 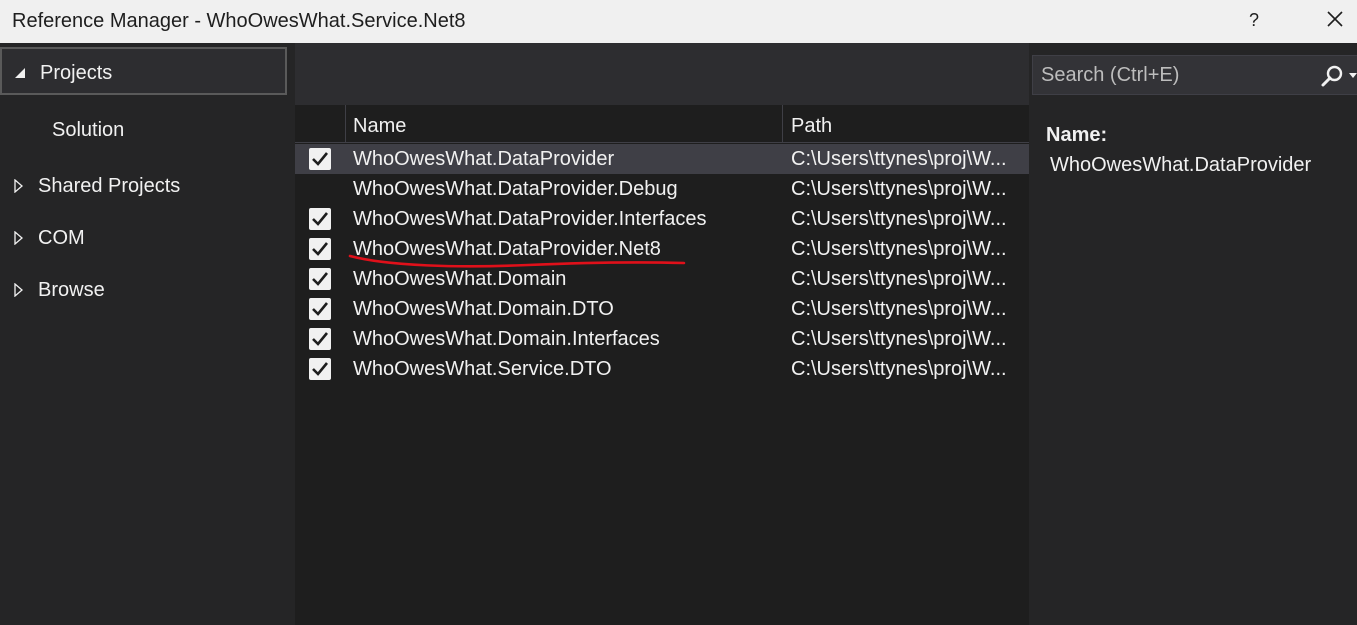 I want to click on row-name: WhoOwesWhat.DataProvider.Net8, so click(x=507, y=249).